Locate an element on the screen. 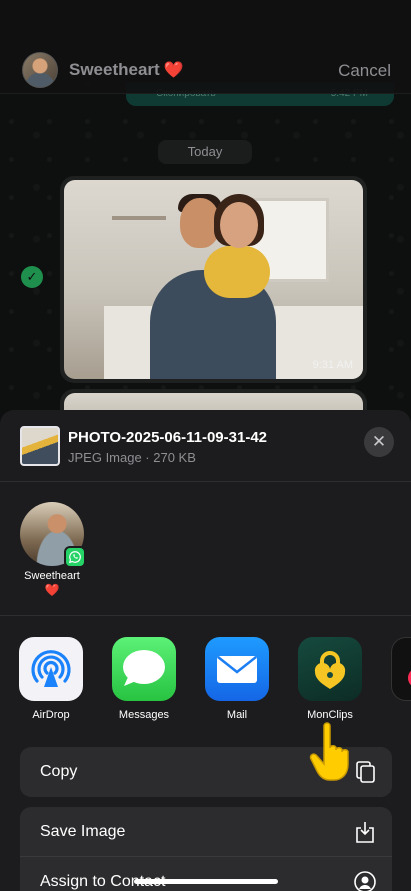 The width and height of the screenshot is (411, 891). contact-name: Sweetheart ❤️ is located at coordinates (126, 70).